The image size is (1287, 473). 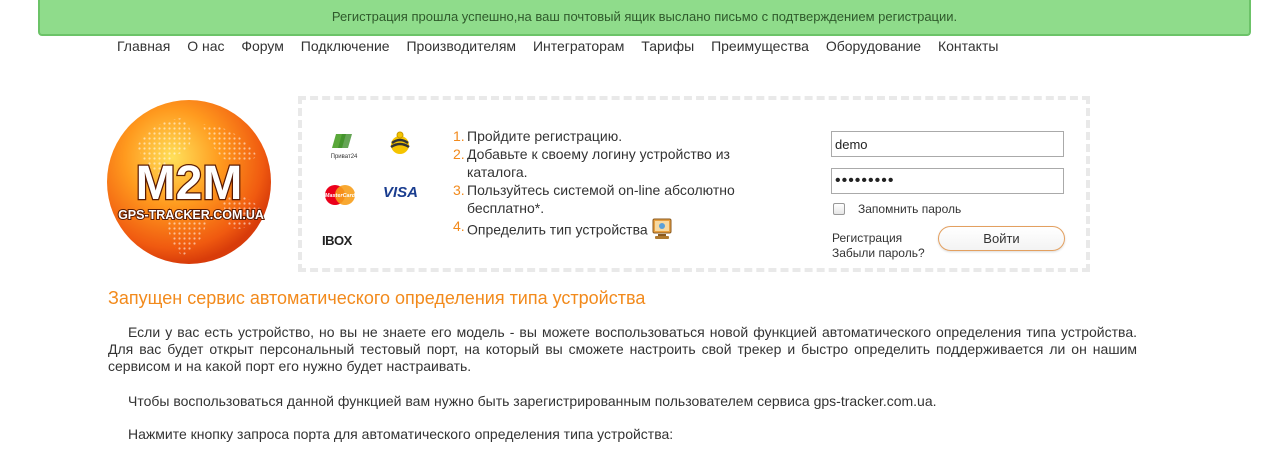 What do you see at coordinates (143, 46) in the screenshot?
I see `nav-item-home: Главная` at bounding box center [143, 46].